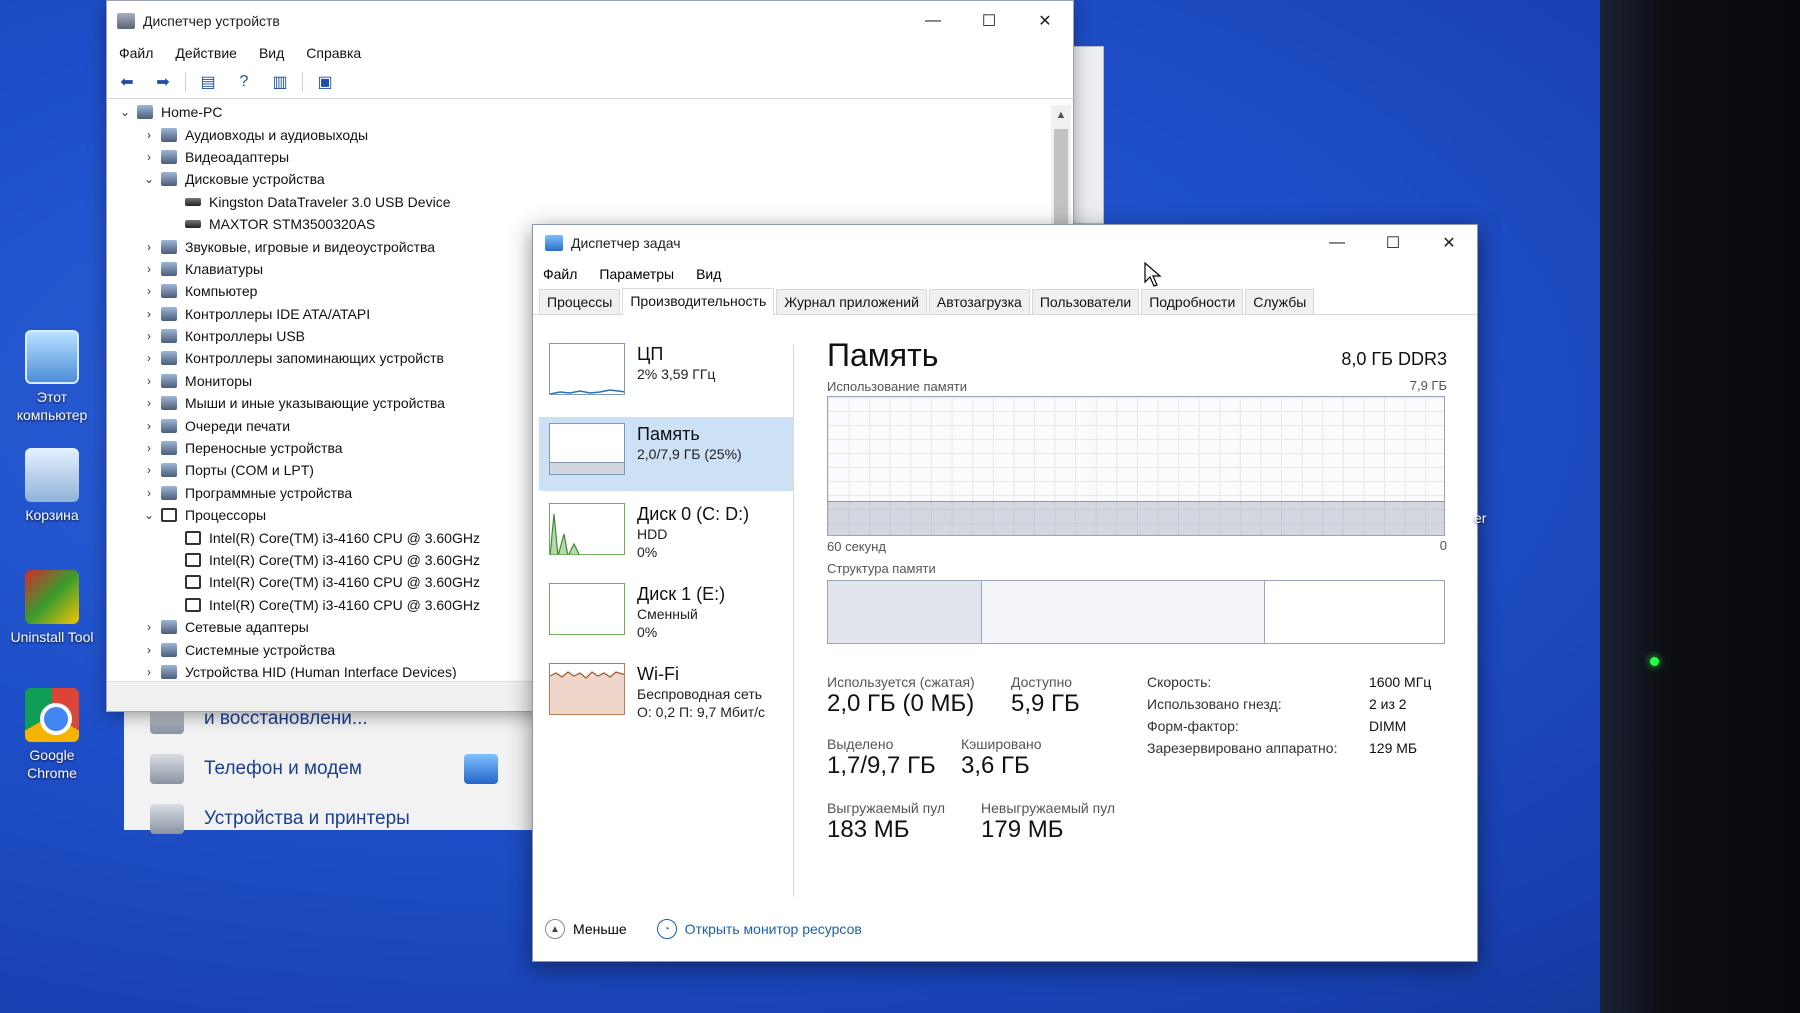 The height and width of the screenshot is (1013, 1800). I want to click on help-icon: ?, so click(244, 82).